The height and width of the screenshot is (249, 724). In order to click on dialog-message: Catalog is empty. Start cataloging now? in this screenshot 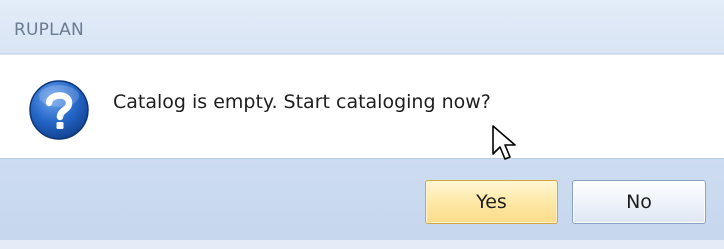, I will do `click(302, 102)`.